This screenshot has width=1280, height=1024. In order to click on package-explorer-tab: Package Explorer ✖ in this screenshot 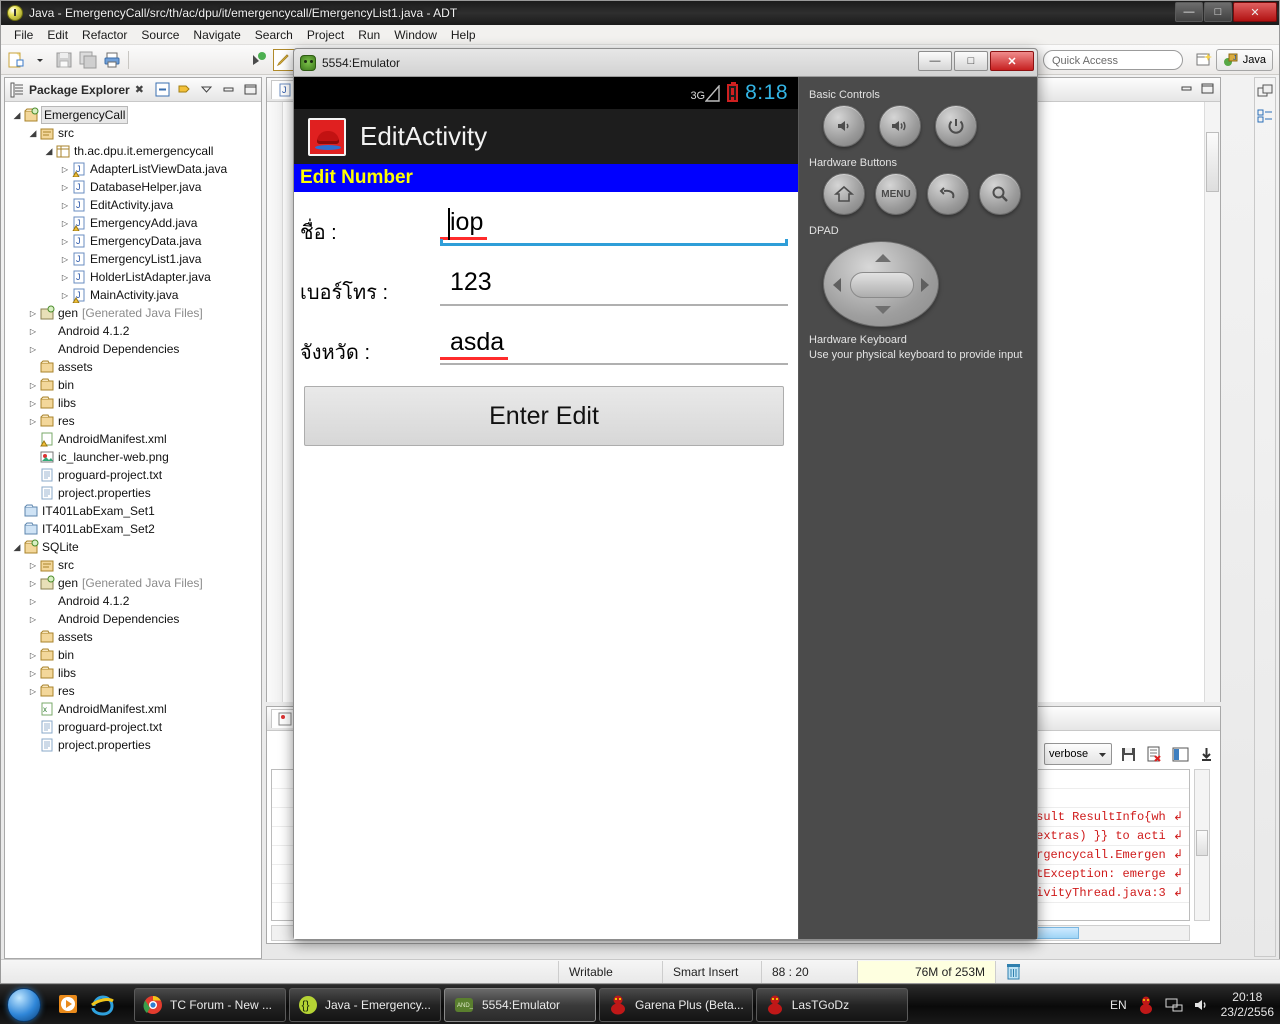, I will do `click(133, 90)`.